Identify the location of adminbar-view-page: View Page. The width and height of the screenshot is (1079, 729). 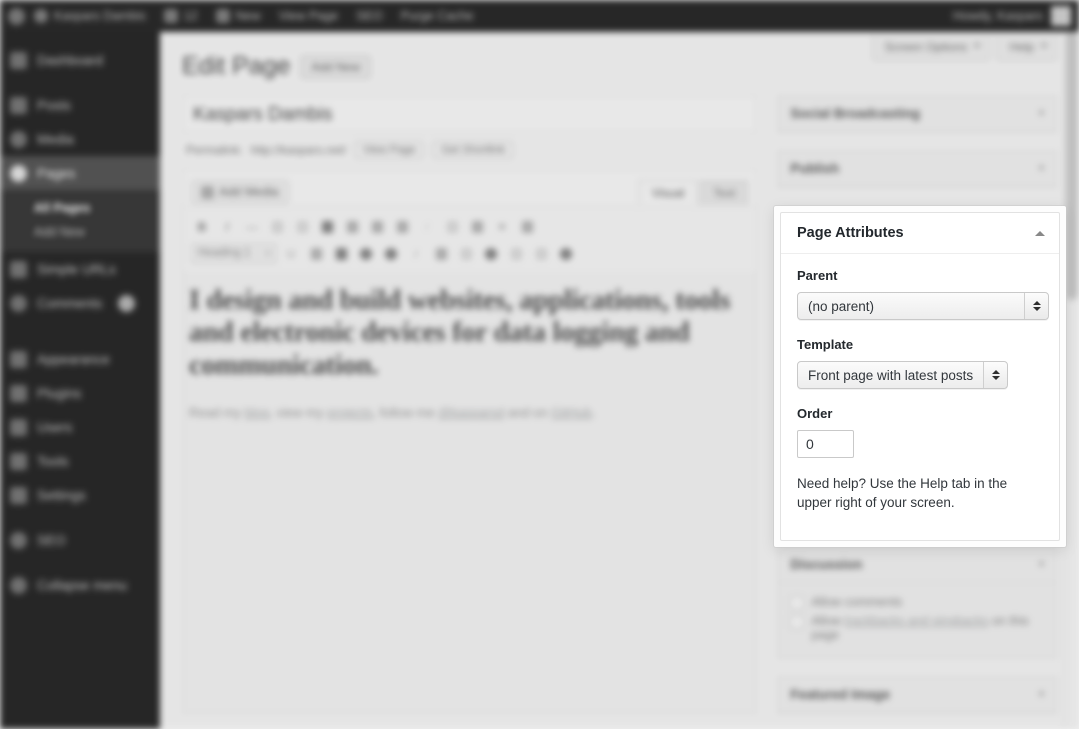
(309, 16).